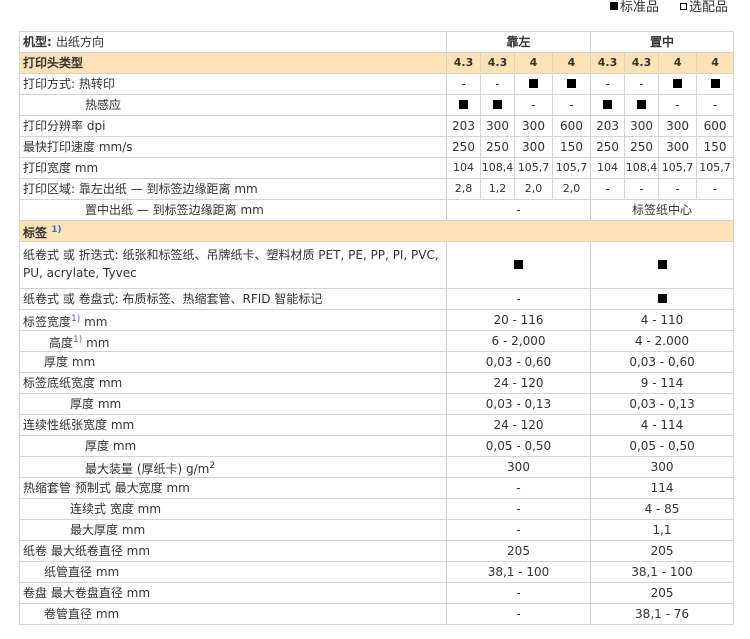  Describe the element at coordinates (377, 509) in the screenshot. I see `sleeve-continuous-row: 连续式 宽度 mm - 4 - 85` at that location.